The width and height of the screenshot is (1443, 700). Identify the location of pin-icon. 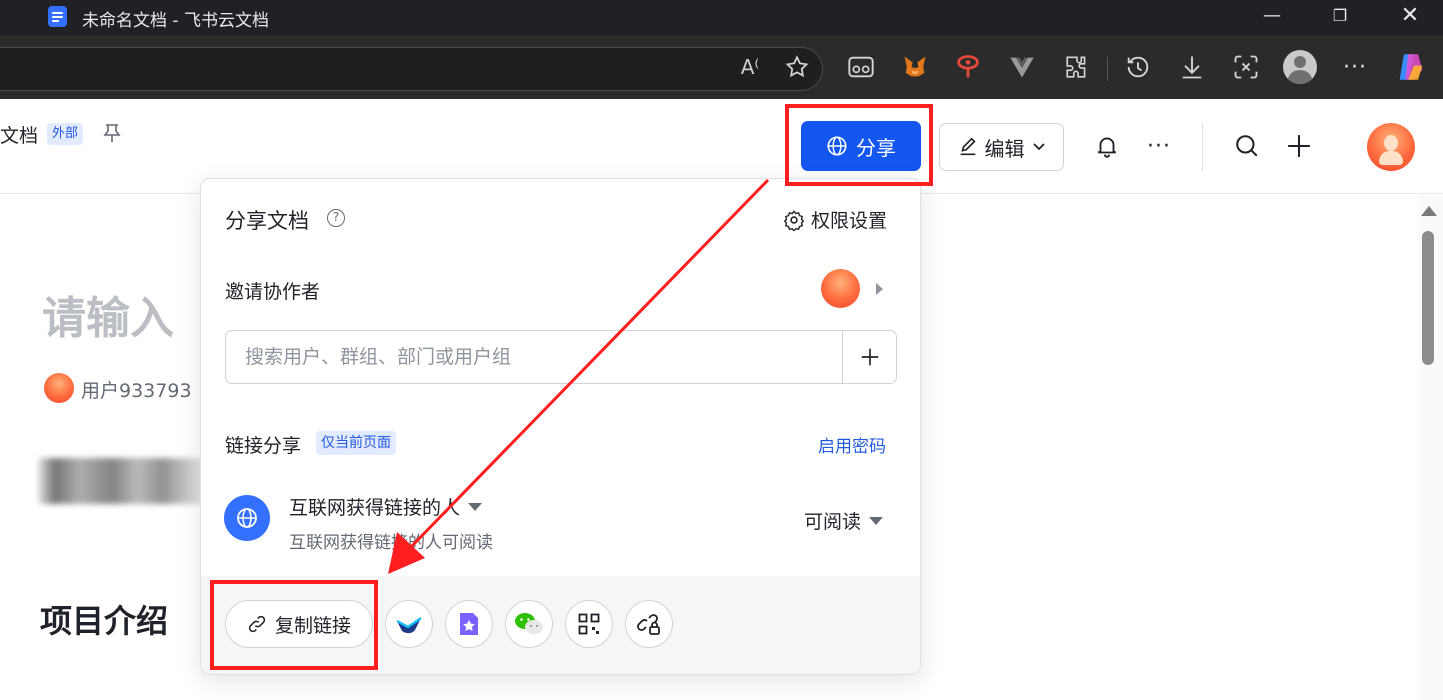
(112, 135).